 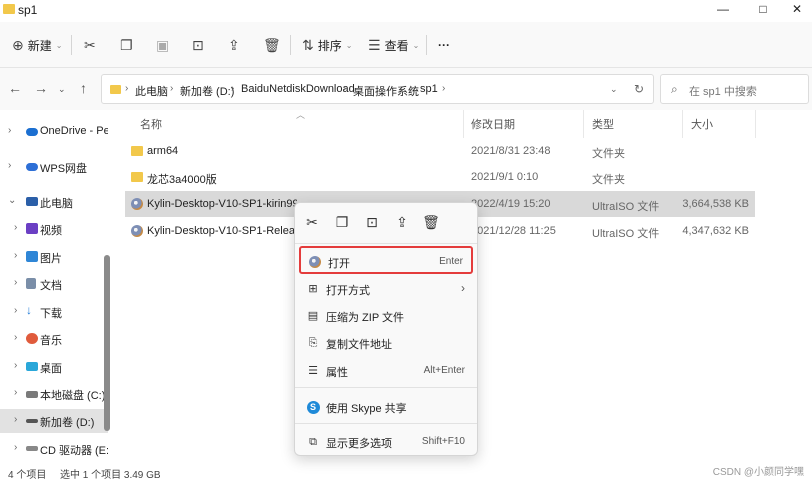 I want to click on search-box: ⌕ 在 sp1 中搜索, so click(x=734, y=89).